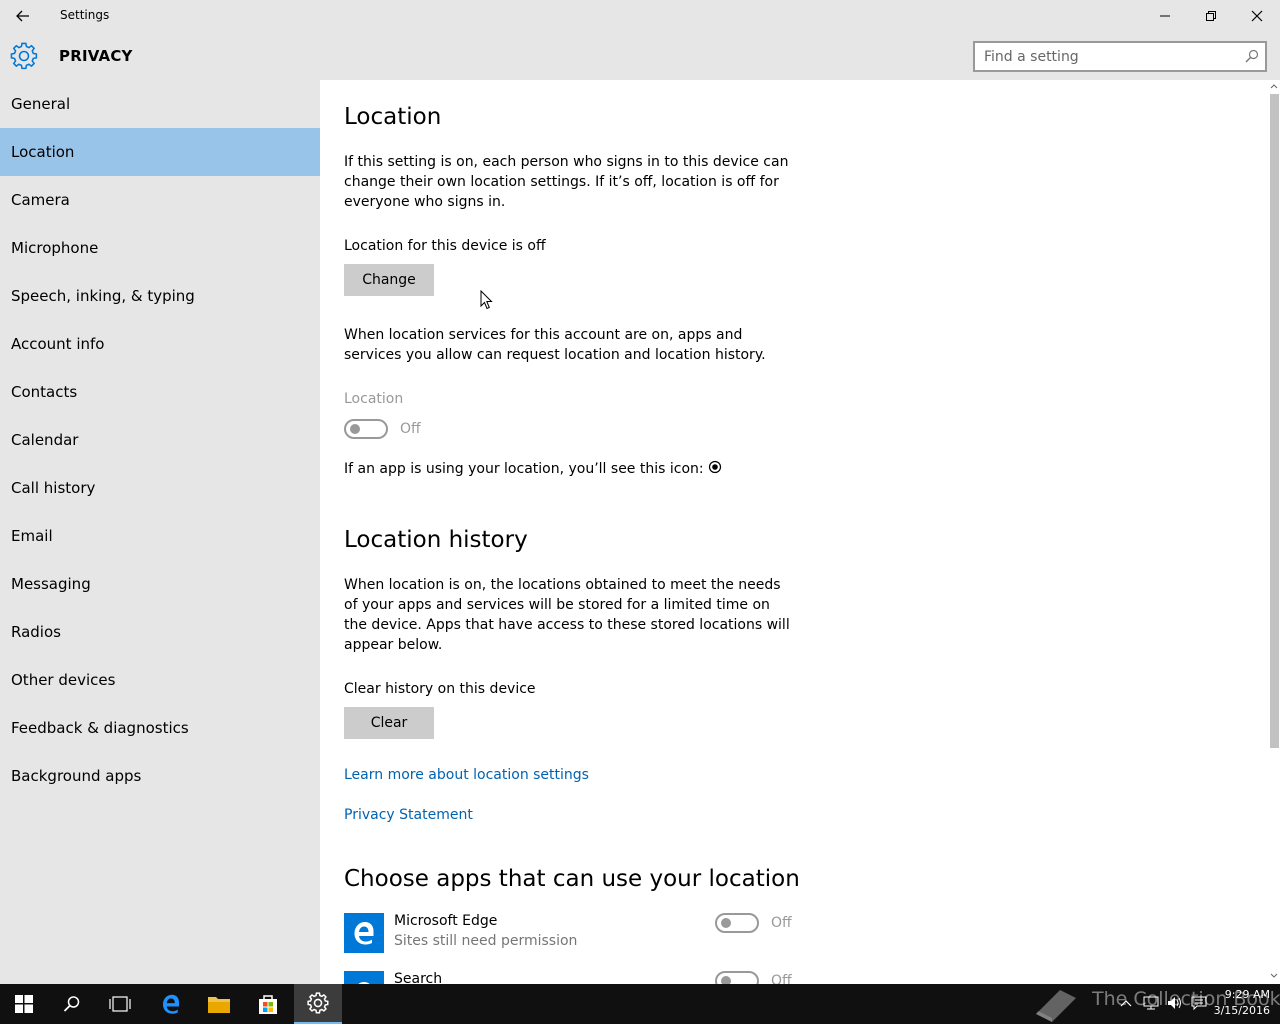 This screenshot has width=1280, height=1024. I want to click on sidebar-item-email: Email, so click(160, 536).